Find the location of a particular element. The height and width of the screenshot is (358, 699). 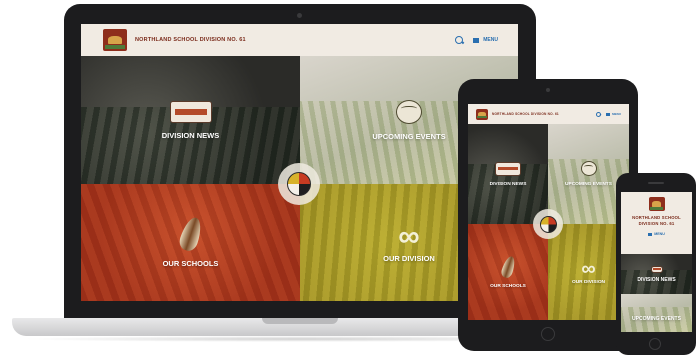

laptop-camera is located at coordinates (299, 15).